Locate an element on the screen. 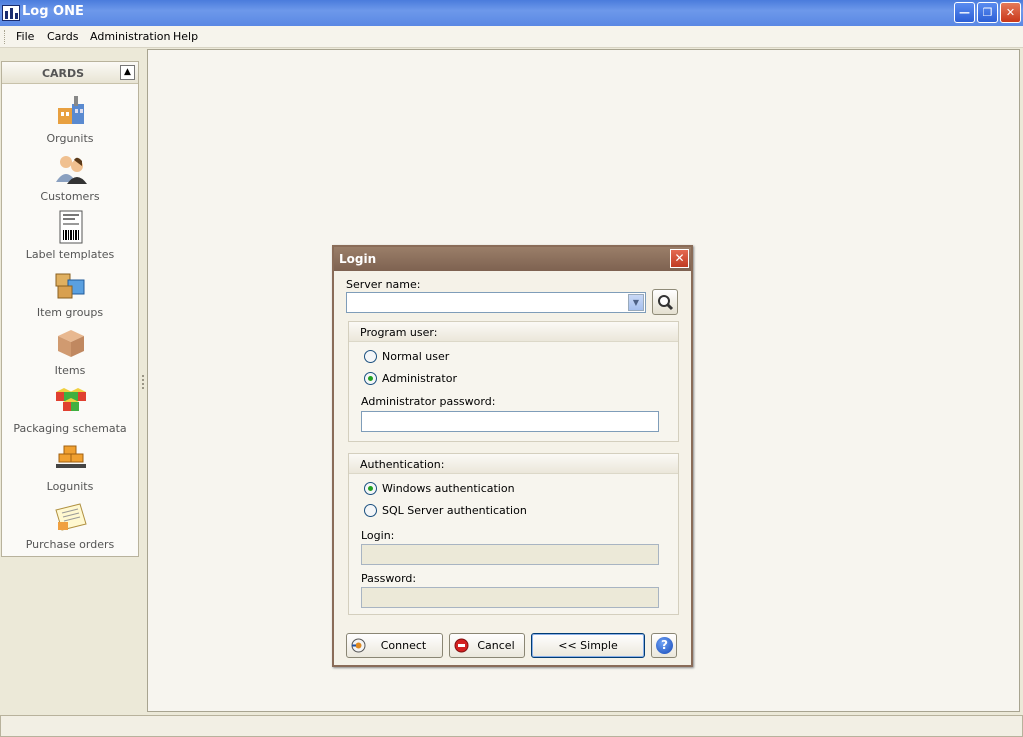 Image resolution: width=1023 pixels, height=737 pixels. title-bar: Log ONE — ❐ ✕ is located at coordinates (511, 13).